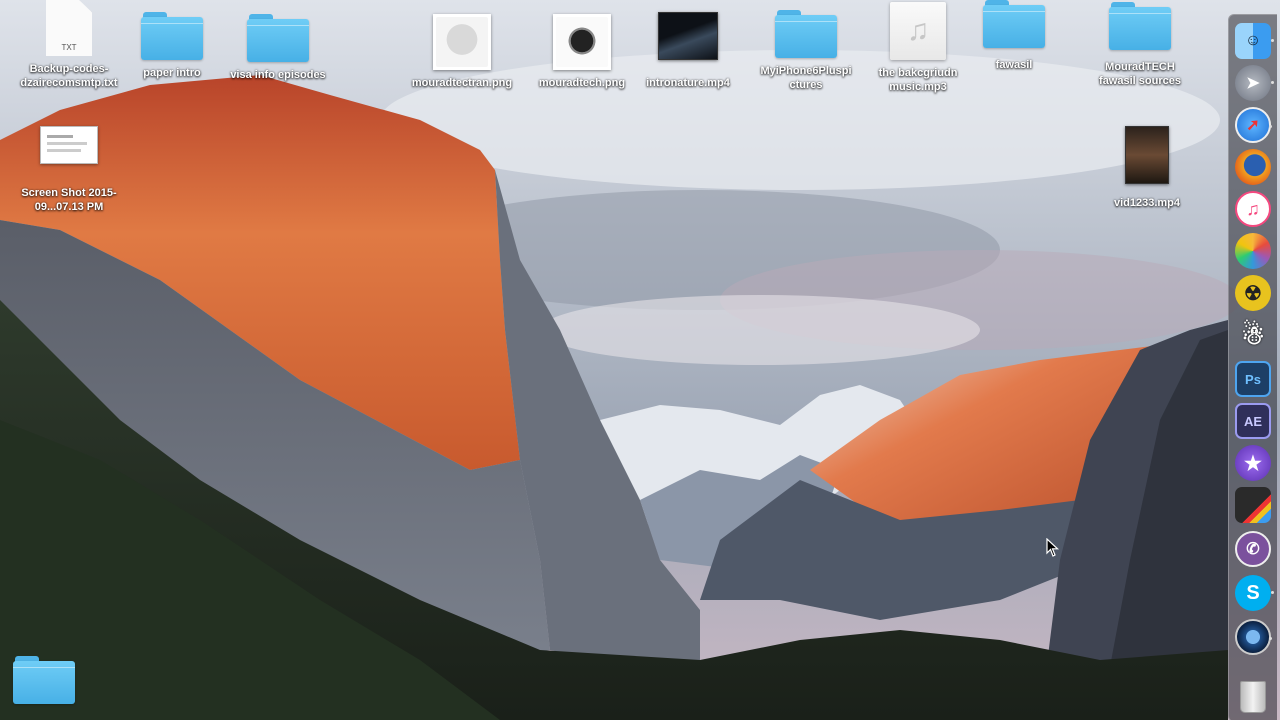 Image resolution: width=1280 pixels, height=720 pixels. I want to click on imovie-star-icon: ★, so click(1253, 463).